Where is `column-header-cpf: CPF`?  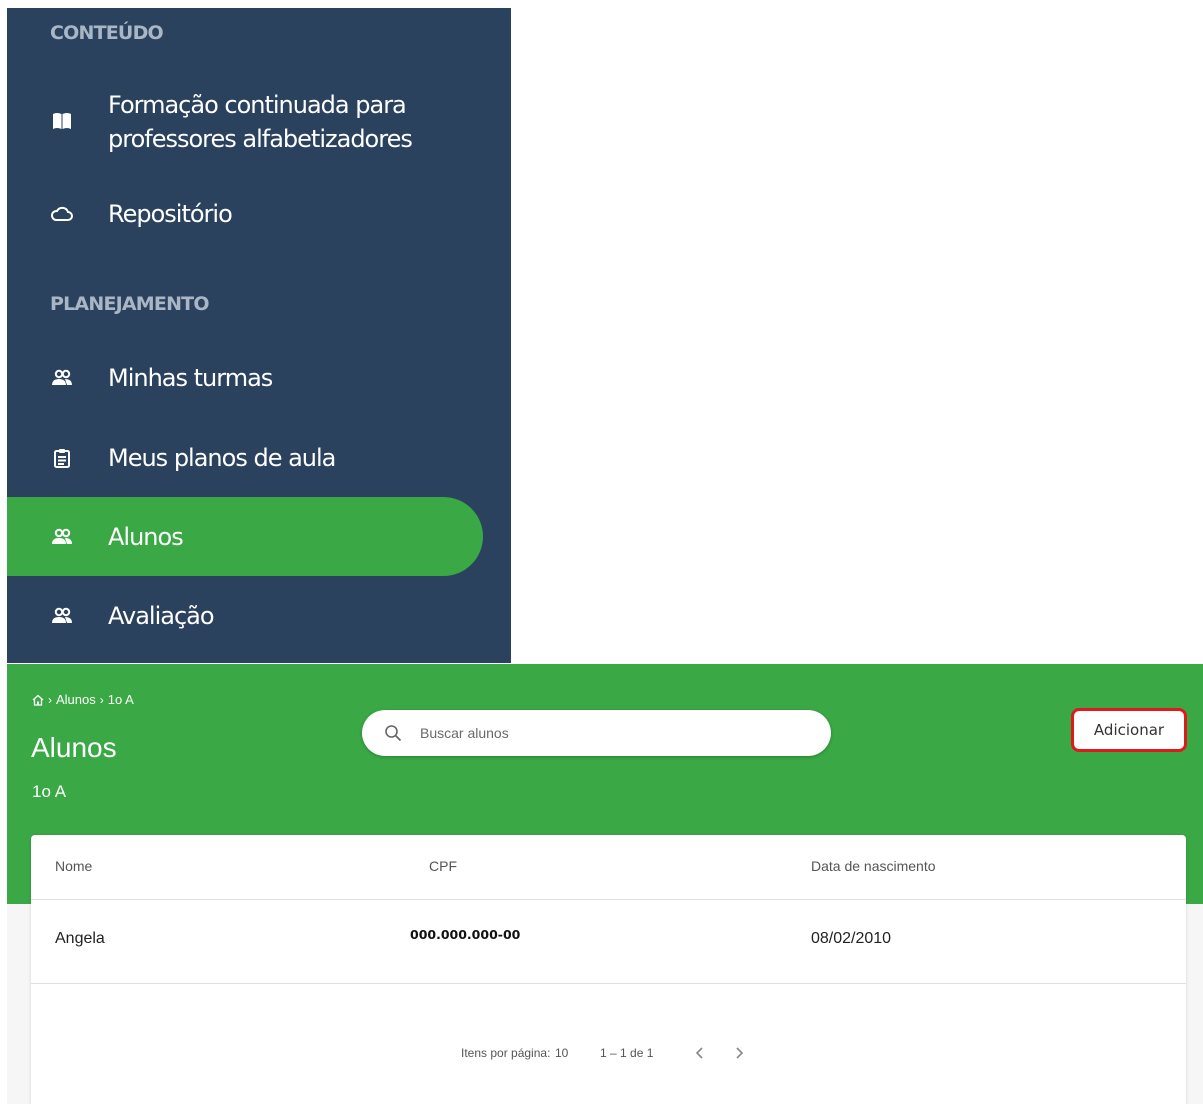
column-header-cpf: CPF is located at coordinates (443, 866).